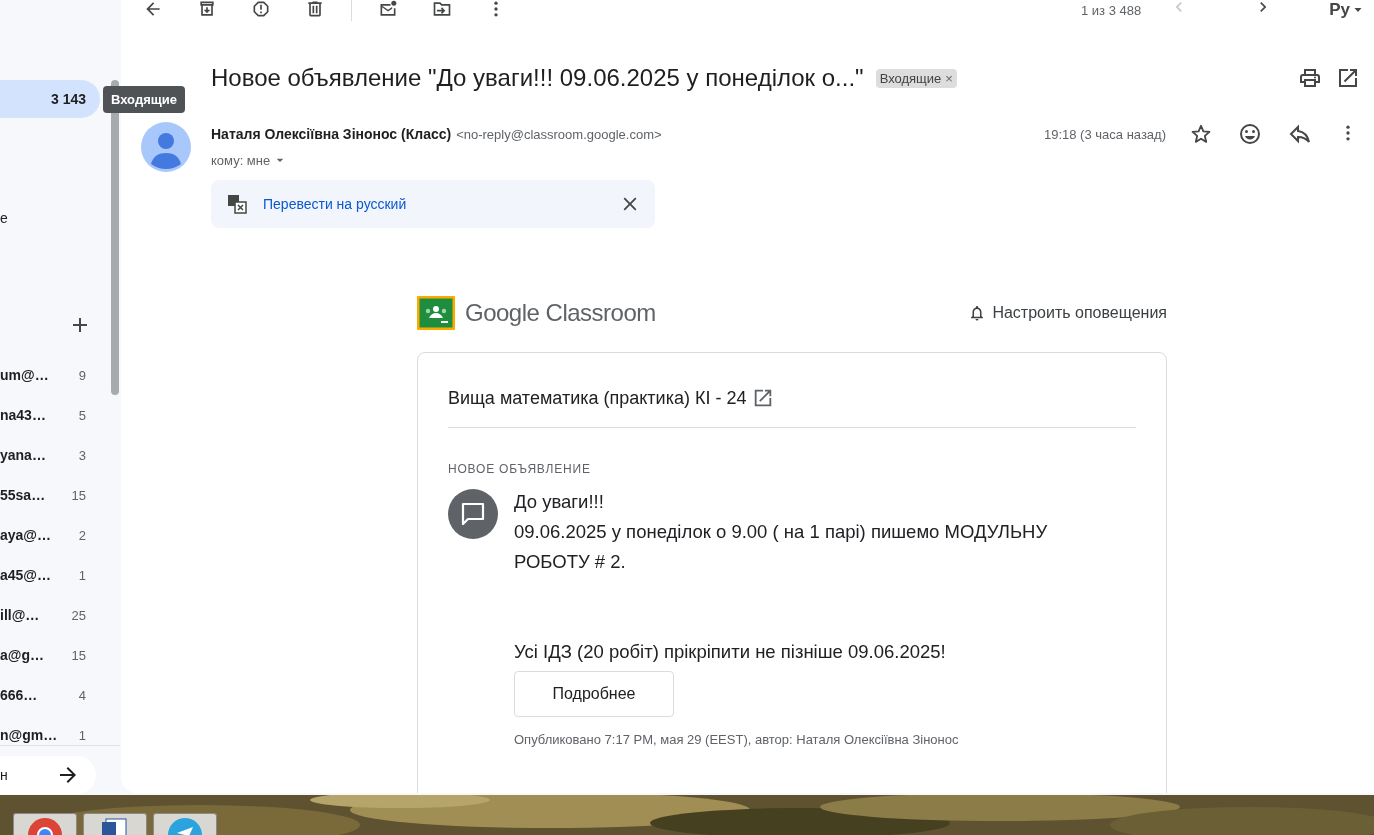 The height and width of the screenshot is (835, 1374). I want to click on recipient-dropdown: кому: мне, so click(792, 160).